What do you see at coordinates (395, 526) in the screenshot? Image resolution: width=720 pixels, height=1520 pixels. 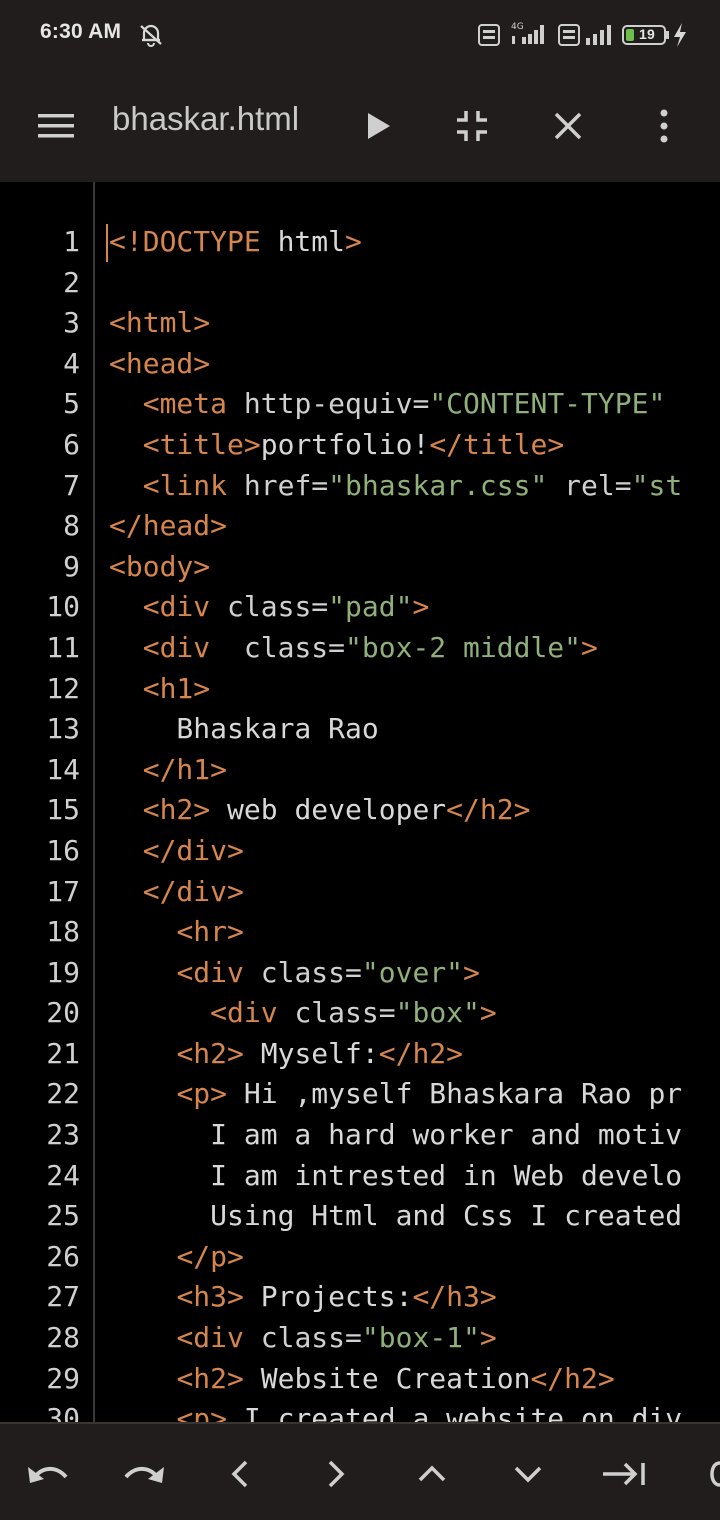 I see `code-line: </head>` at bounding box center [395, 526].